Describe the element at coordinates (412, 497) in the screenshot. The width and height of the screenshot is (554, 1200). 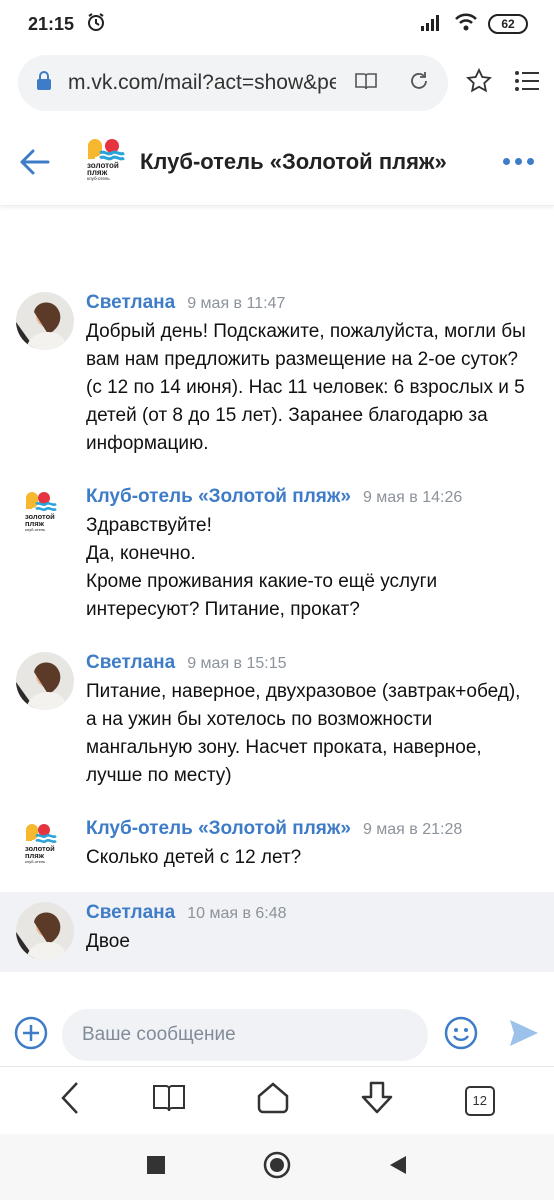
I see `message-time: 9 мая в 14:26` at that location.